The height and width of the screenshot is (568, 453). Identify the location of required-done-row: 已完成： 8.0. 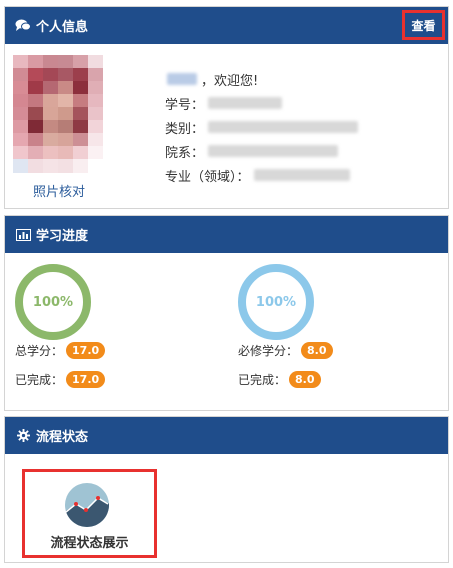
(279, 379).